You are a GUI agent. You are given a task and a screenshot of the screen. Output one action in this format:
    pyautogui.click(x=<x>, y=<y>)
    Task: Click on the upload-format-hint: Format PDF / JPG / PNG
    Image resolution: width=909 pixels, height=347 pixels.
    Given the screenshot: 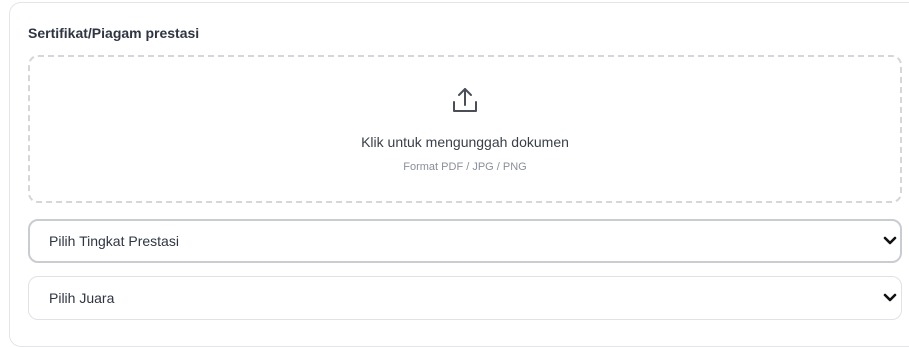 What is the action you would take?
    pyautogui.click(x=465, y=167)
    